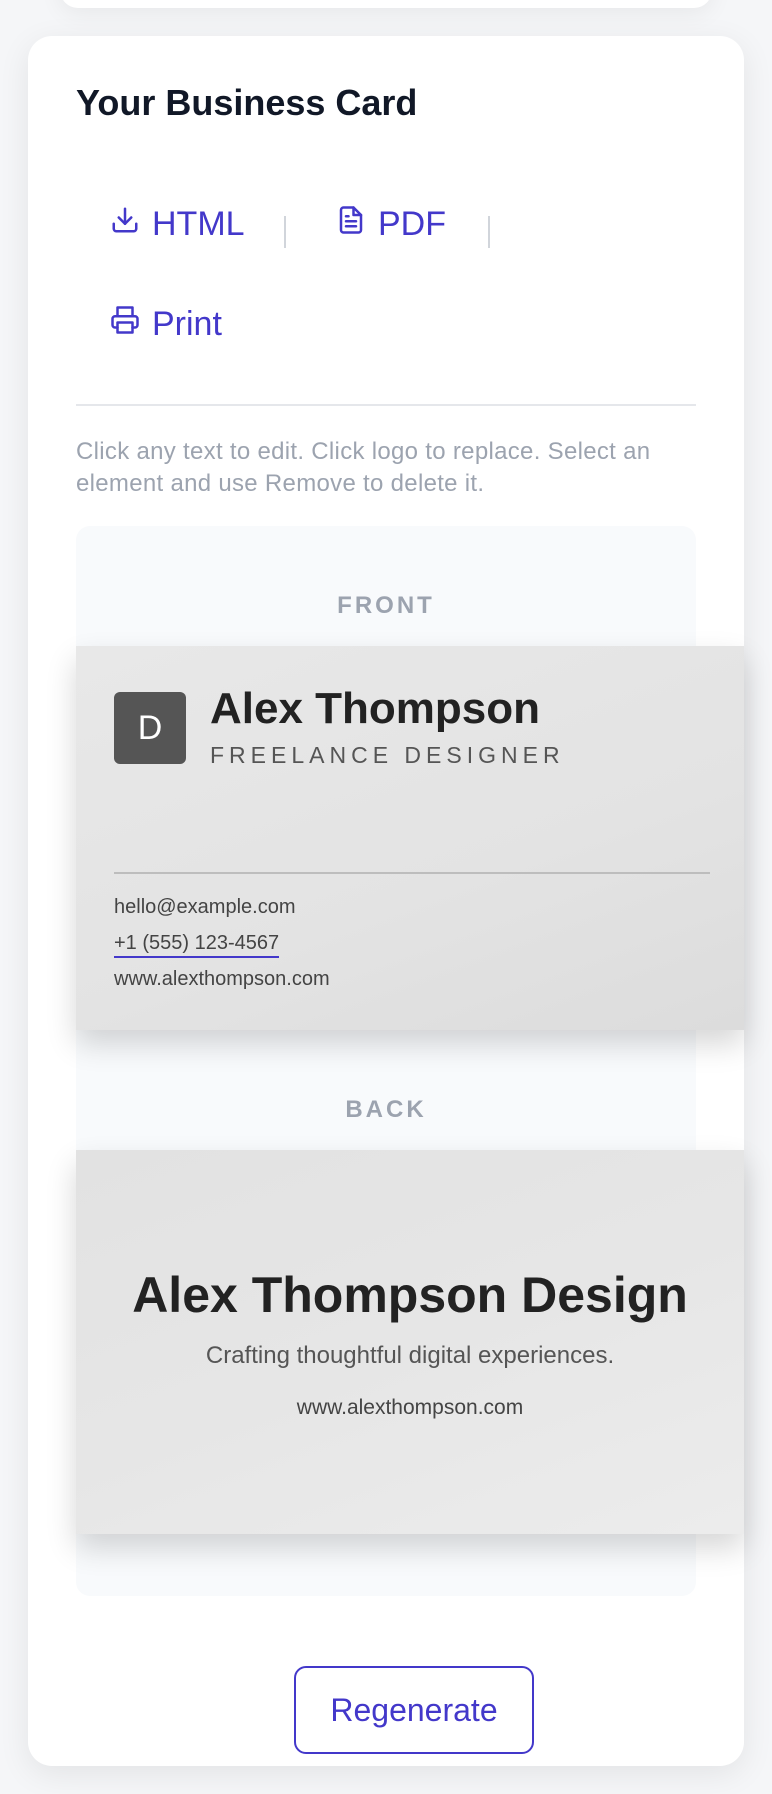 This screenshot has height=1794, width=772. I want to click on download-pdf-button: PDF, so click(391, 224).